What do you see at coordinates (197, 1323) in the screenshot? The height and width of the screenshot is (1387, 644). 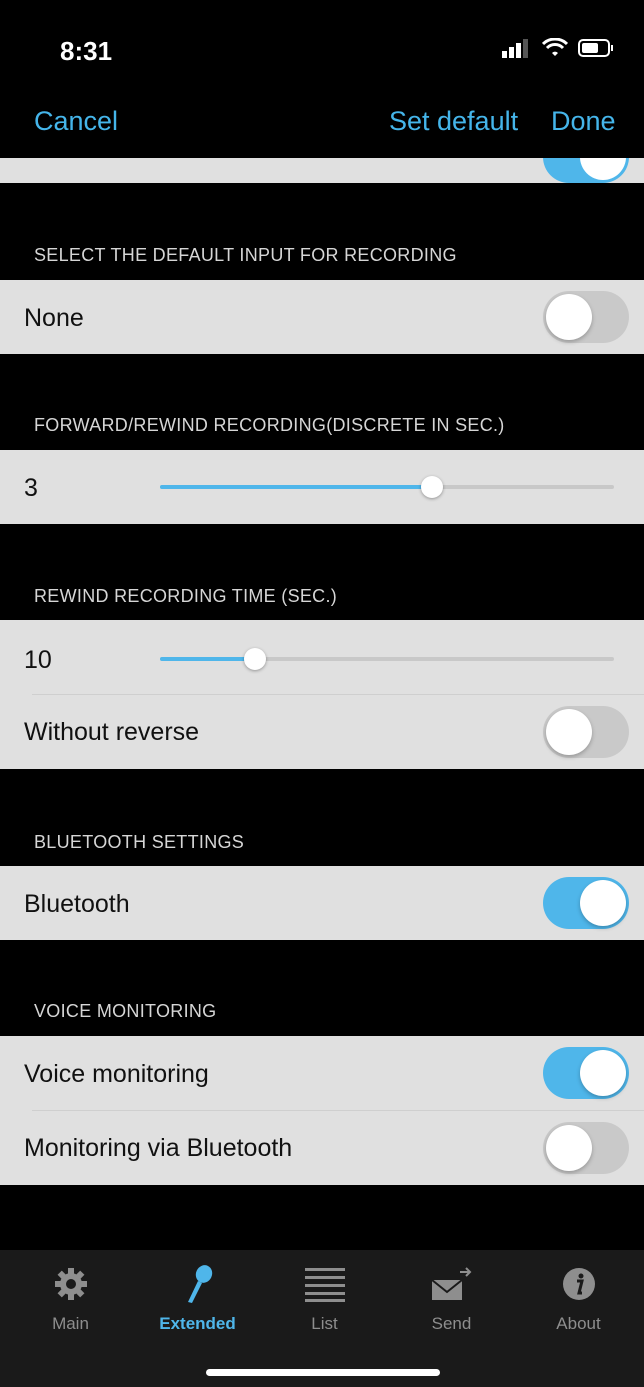 I see `tab-extended-label: Extended` at bounding box center [197, 1323].